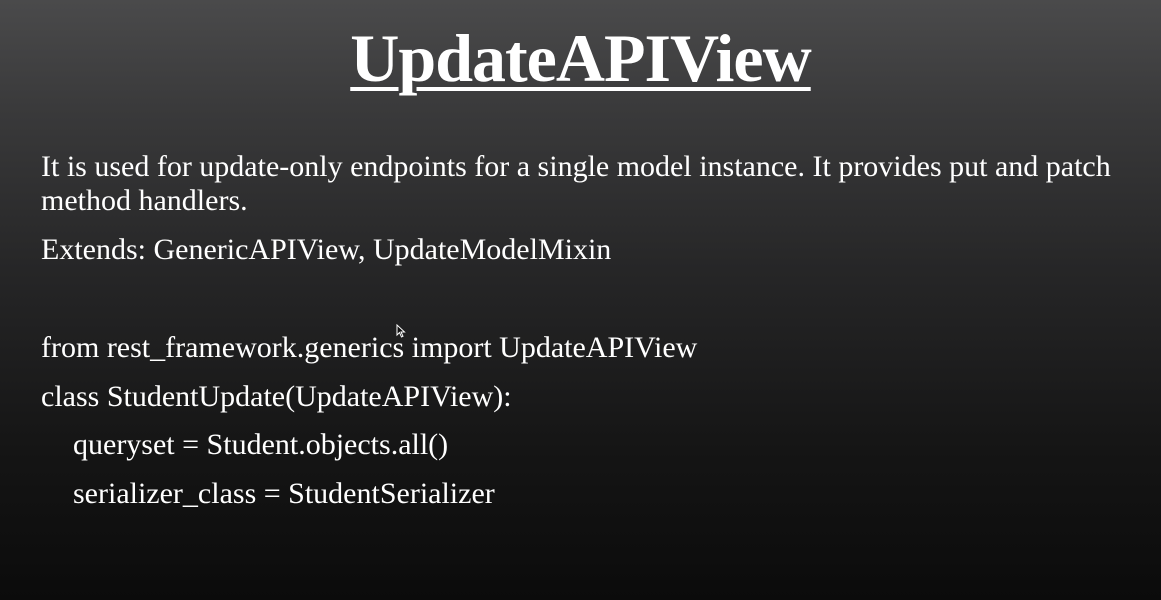  I want to click on slide-title-text: UpdateAPIView, so click(580, 58).